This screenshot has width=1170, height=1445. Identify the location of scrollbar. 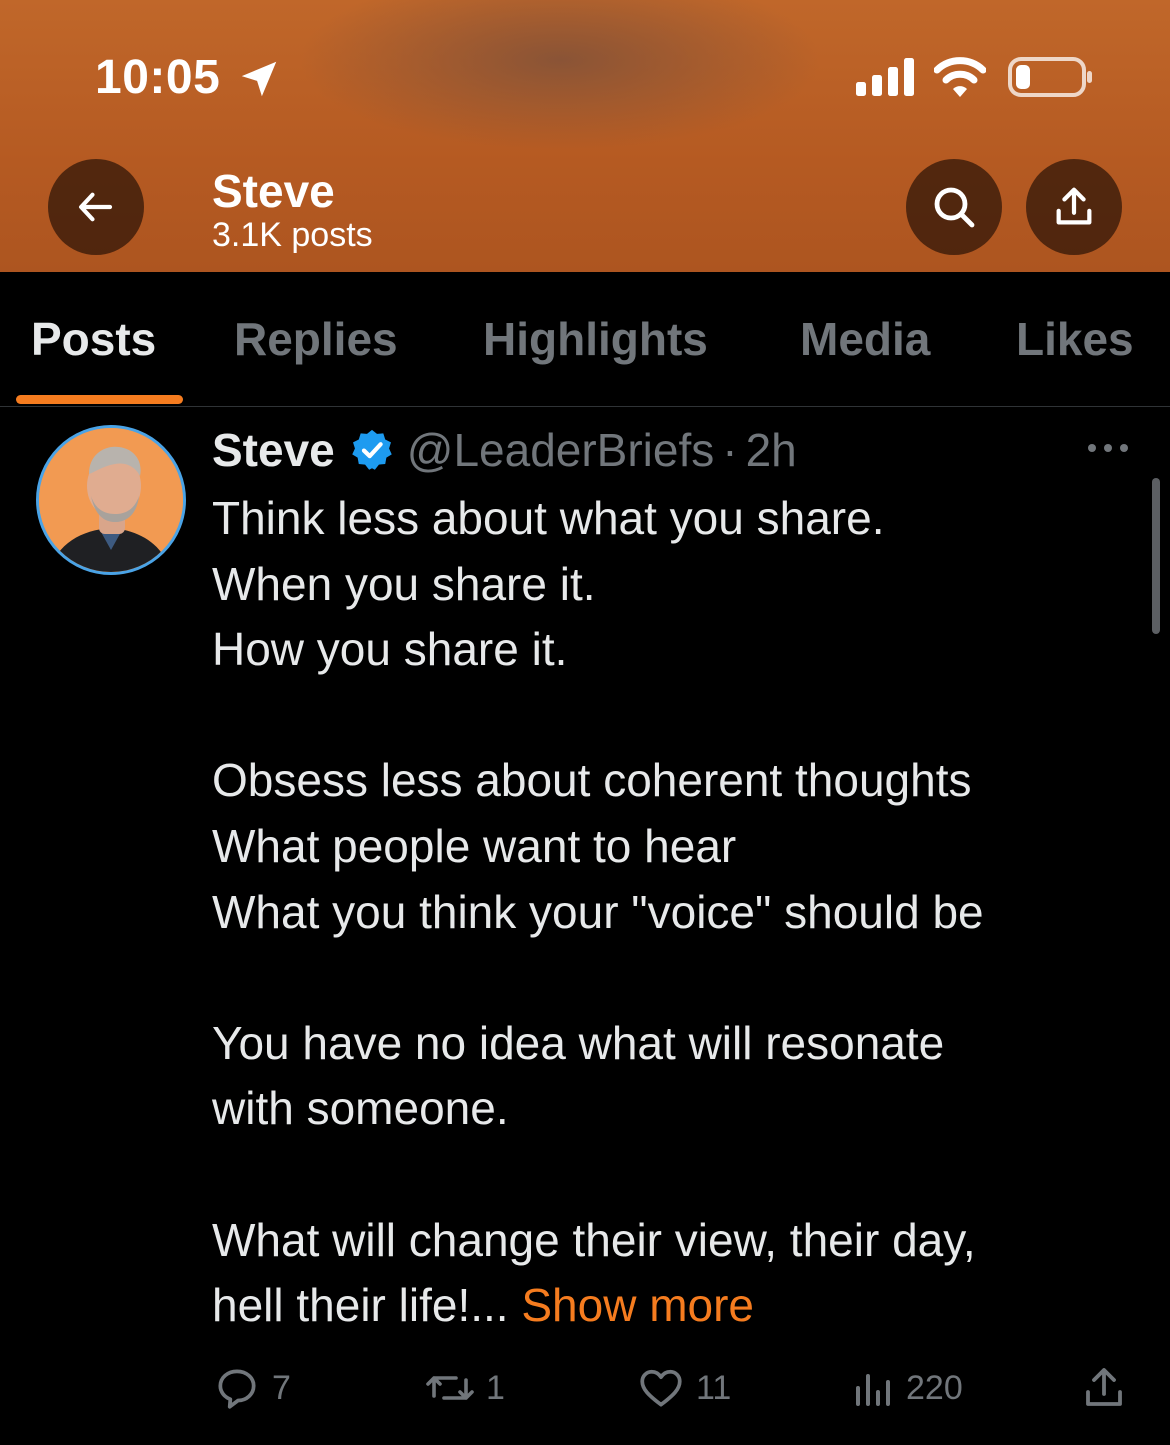
(1156, 556).